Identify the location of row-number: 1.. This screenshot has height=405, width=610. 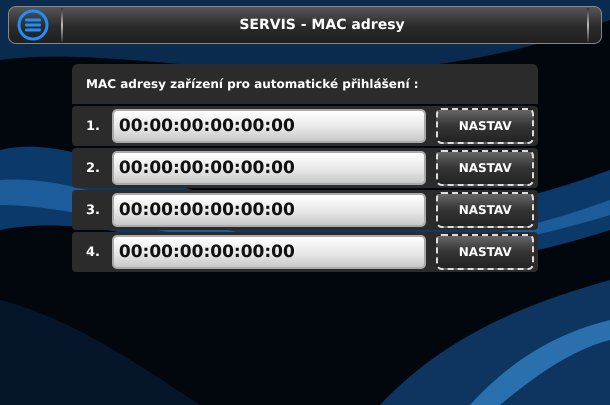
(93, 126).